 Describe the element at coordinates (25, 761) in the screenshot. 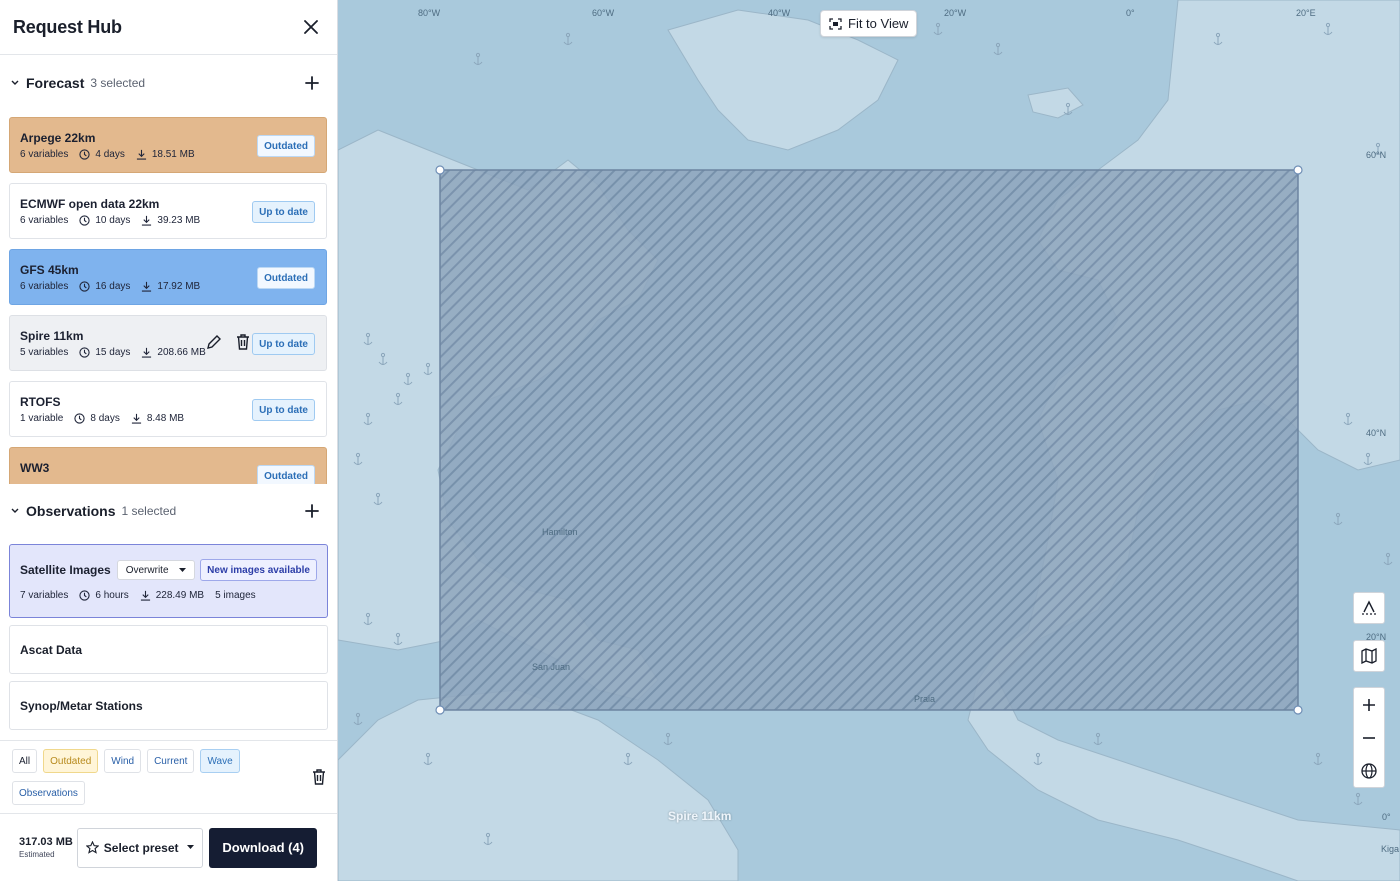

I see `filter-all: All` at that location.